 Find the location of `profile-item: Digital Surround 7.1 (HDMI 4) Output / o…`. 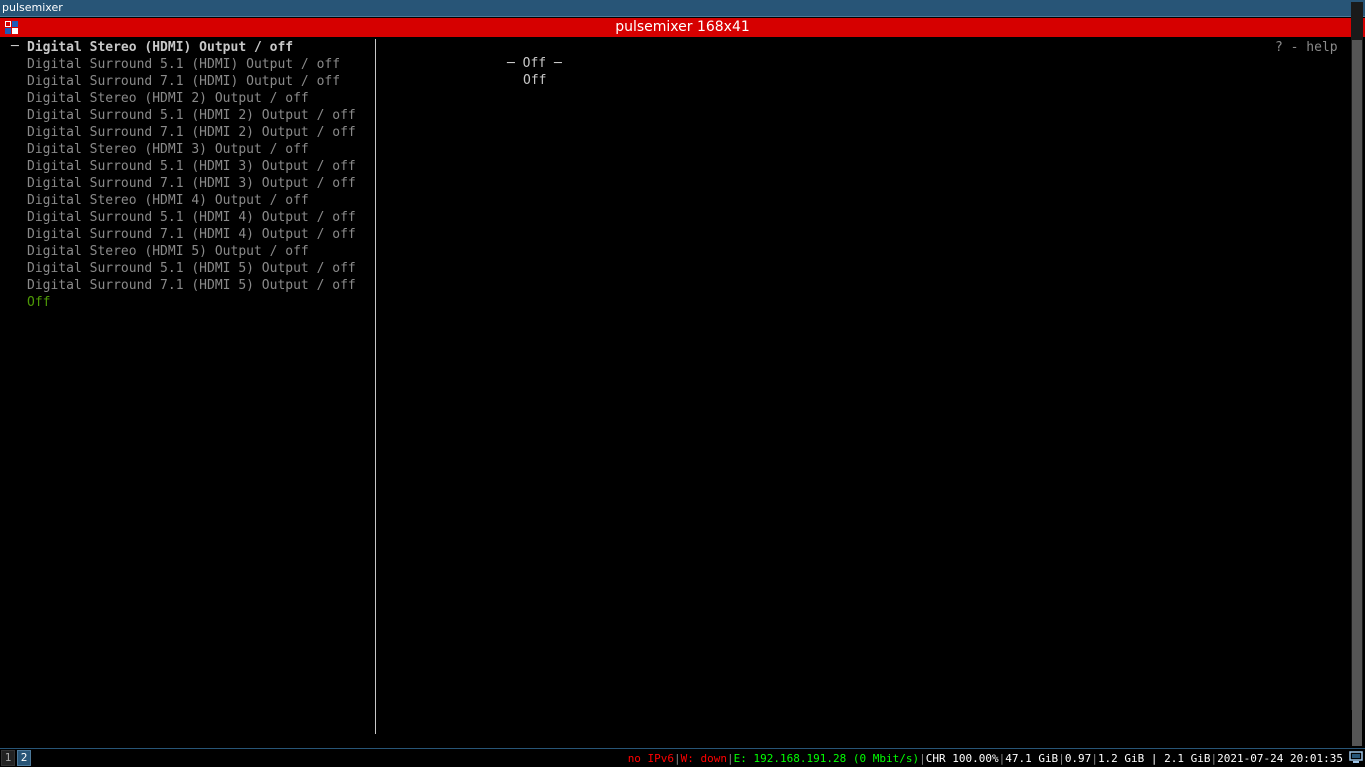

profile-item: Digital Surround 7.1 (HDMI 4) Output / o… is located at coordinates (191, 234).